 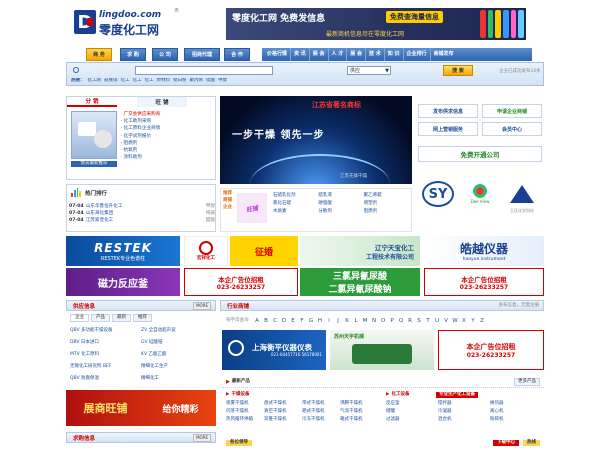 What do you see at coordinates (448, 111) in the screenshot?
I see `post-info-button: 发布供求信息` at bounding box center [448, 111].